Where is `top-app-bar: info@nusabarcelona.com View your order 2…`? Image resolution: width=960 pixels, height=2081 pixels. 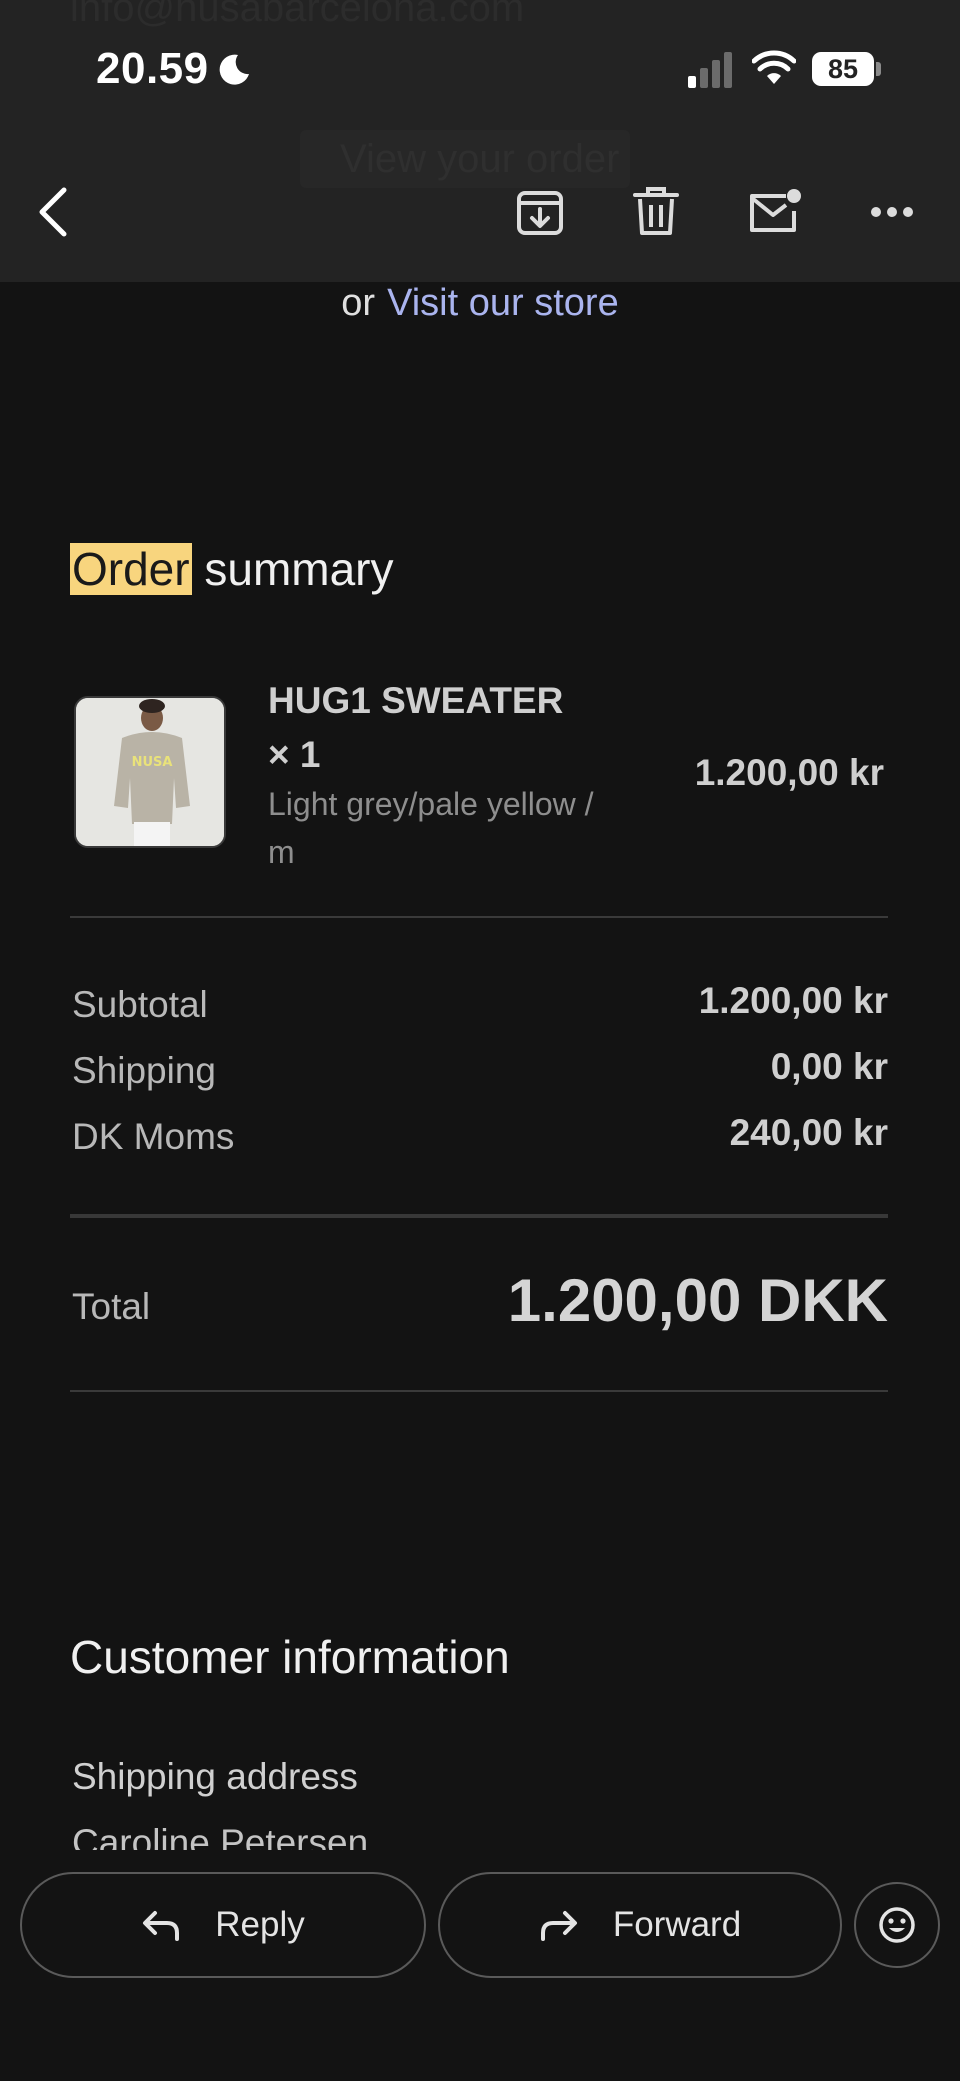 top-app-bar: info@nusabarcelona.com View your order 2… is located at coordinates (480, 141).